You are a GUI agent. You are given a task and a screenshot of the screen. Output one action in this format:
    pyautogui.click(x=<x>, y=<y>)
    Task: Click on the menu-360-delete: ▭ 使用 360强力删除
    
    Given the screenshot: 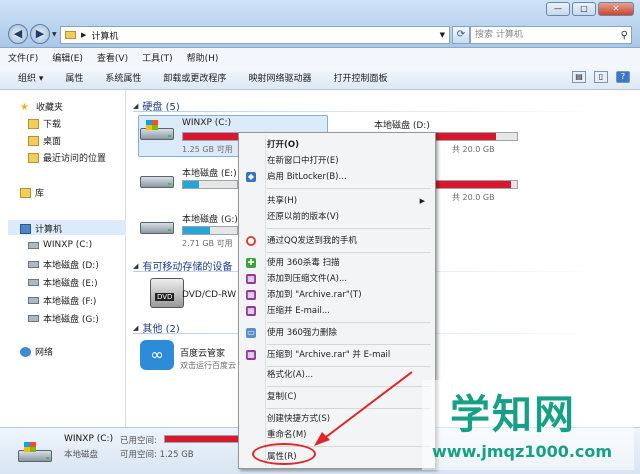 What is the action you would take?
    pyautogui.click(x=337, y=333)
    